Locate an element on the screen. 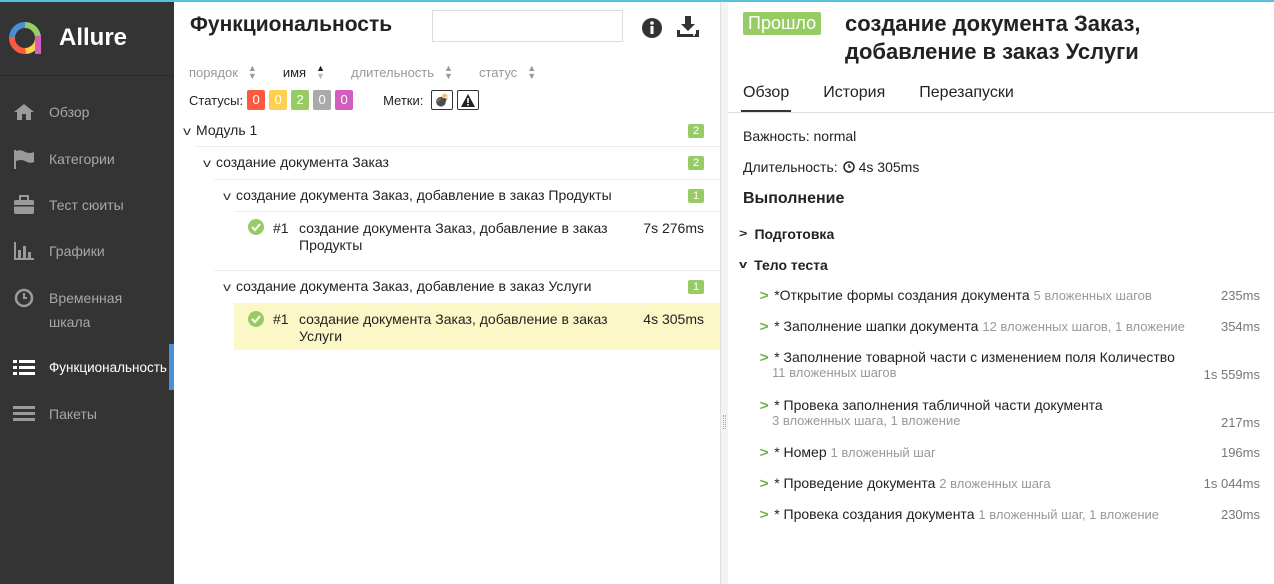 The height and width of the screenshot is (584, 1274). sidebar-item-behaviors: Функциональность is located at coordinates (87, 367).